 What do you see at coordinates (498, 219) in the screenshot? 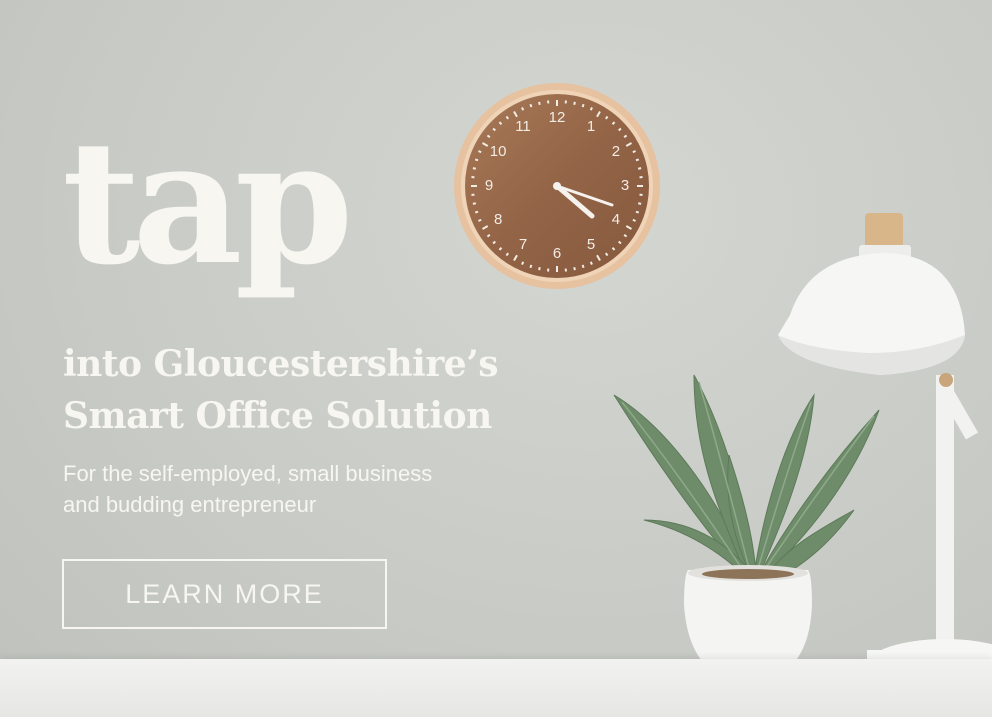
I see `clock-numeral: 8` at bounding box center [498, 219].